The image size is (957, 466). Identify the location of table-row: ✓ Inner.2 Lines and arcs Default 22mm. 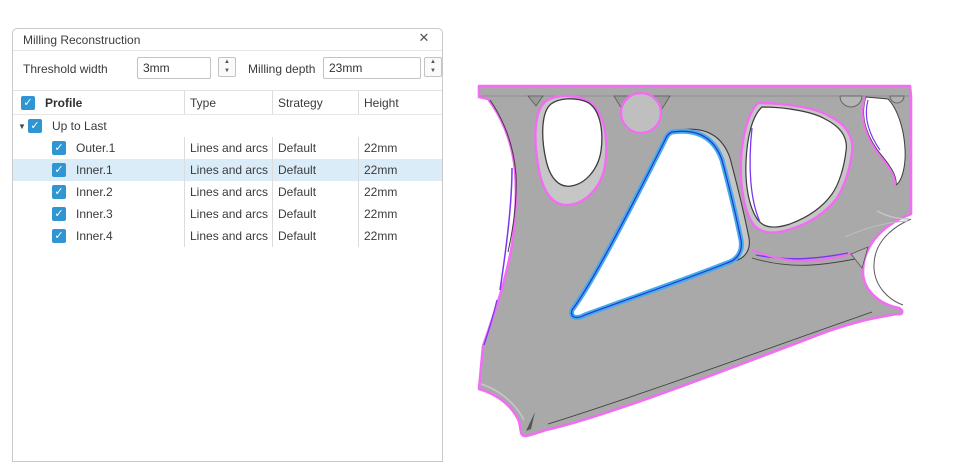
(227, 192).